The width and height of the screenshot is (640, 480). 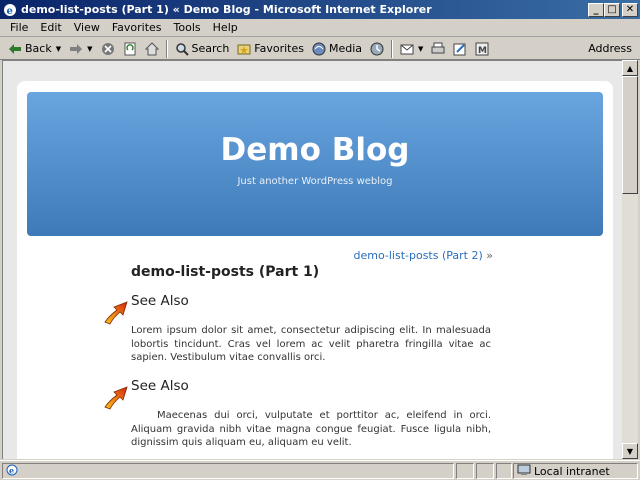 I want to click on intranet-icon, so click(x=524, y=471).